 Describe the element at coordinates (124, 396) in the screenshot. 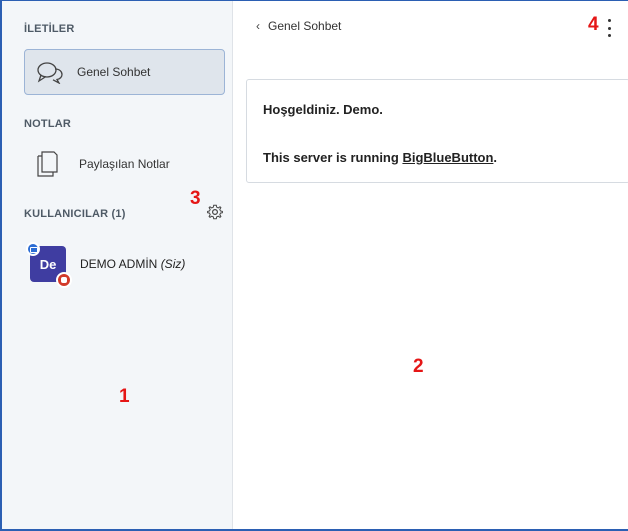

I see `annotation-1: 1` at that location.